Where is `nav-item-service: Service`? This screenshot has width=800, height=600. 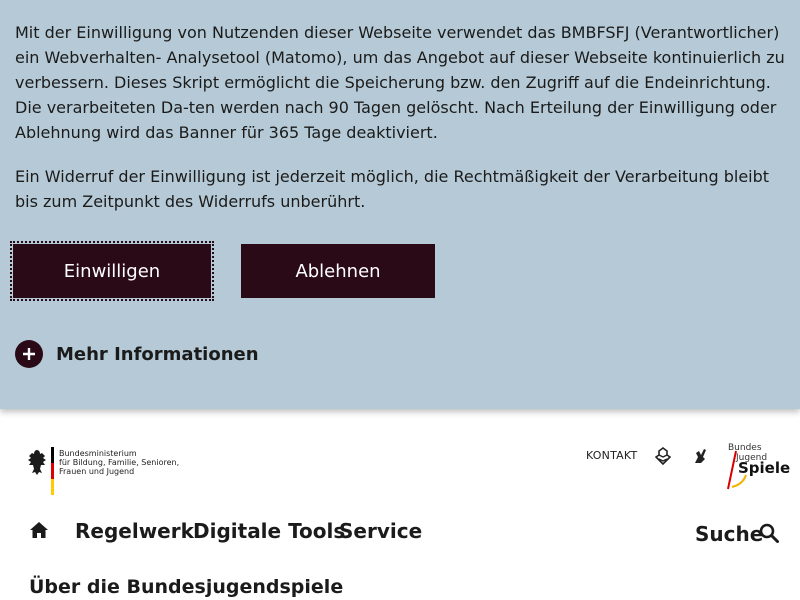
nav-item-service: Service is located at coordinates (380, 531).